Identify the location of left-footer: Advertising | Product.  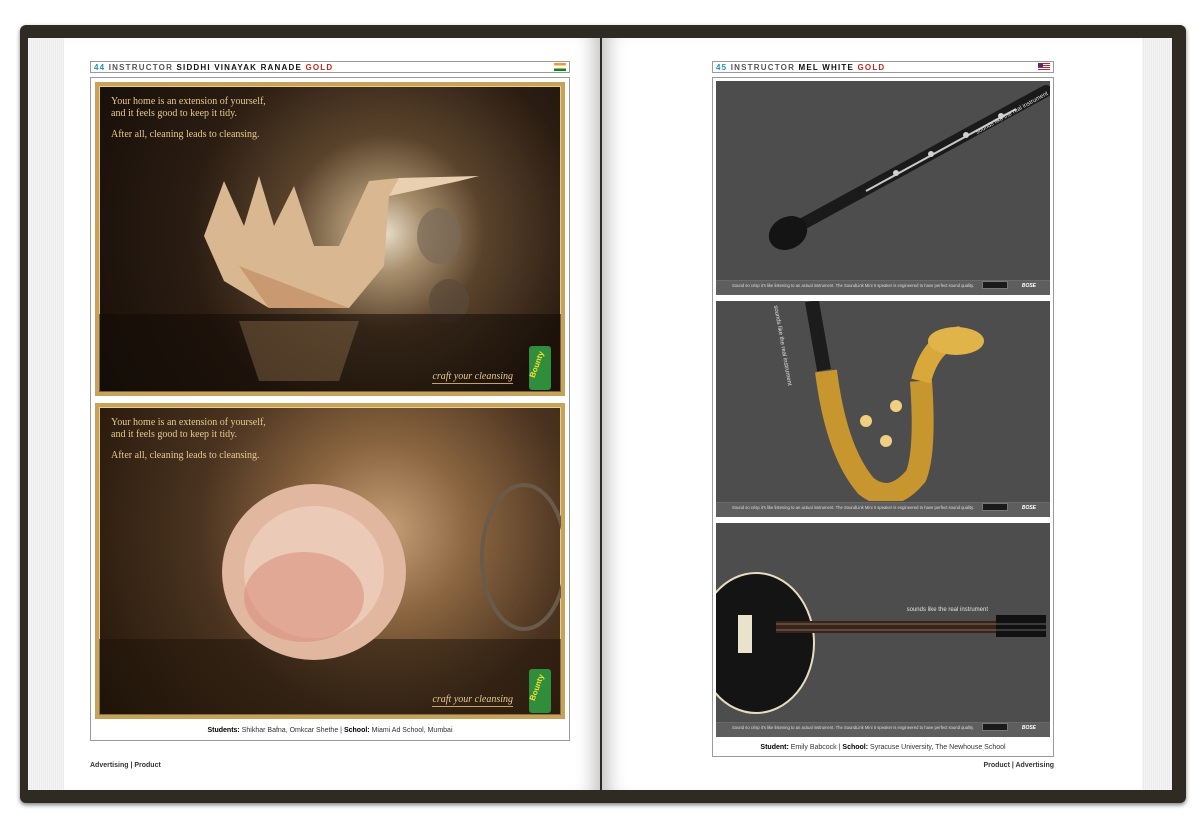
(125, 765).